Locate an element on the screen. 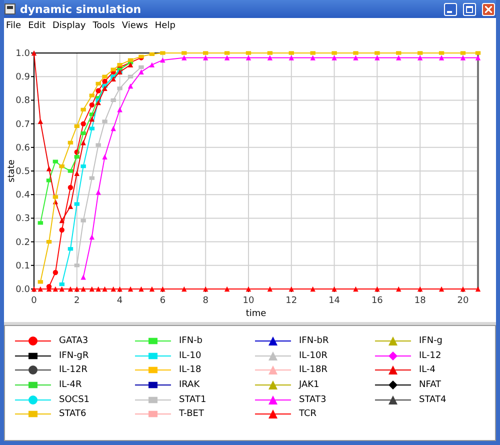  tick-label: 0.4 is located at coordinates (23, 195).